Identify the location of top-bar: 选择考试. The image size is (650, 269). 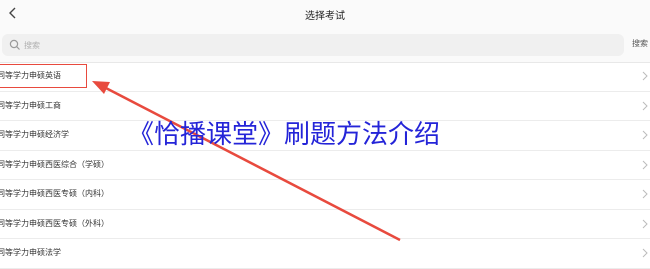
(325, 14).